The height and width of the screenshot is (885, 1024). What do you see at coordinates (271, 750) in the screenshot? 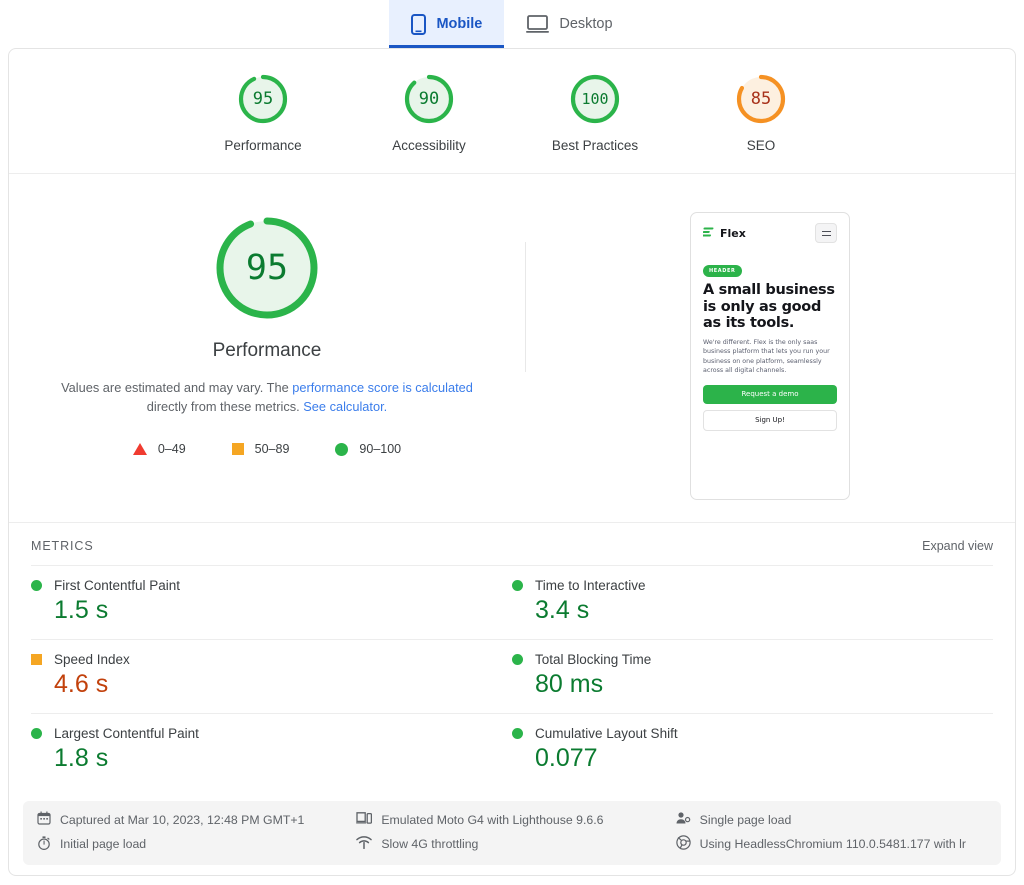
I see `metric-largest-contentful-paint: Largest Contentful Paint 1.8 s` at bounding box center [271, 750].